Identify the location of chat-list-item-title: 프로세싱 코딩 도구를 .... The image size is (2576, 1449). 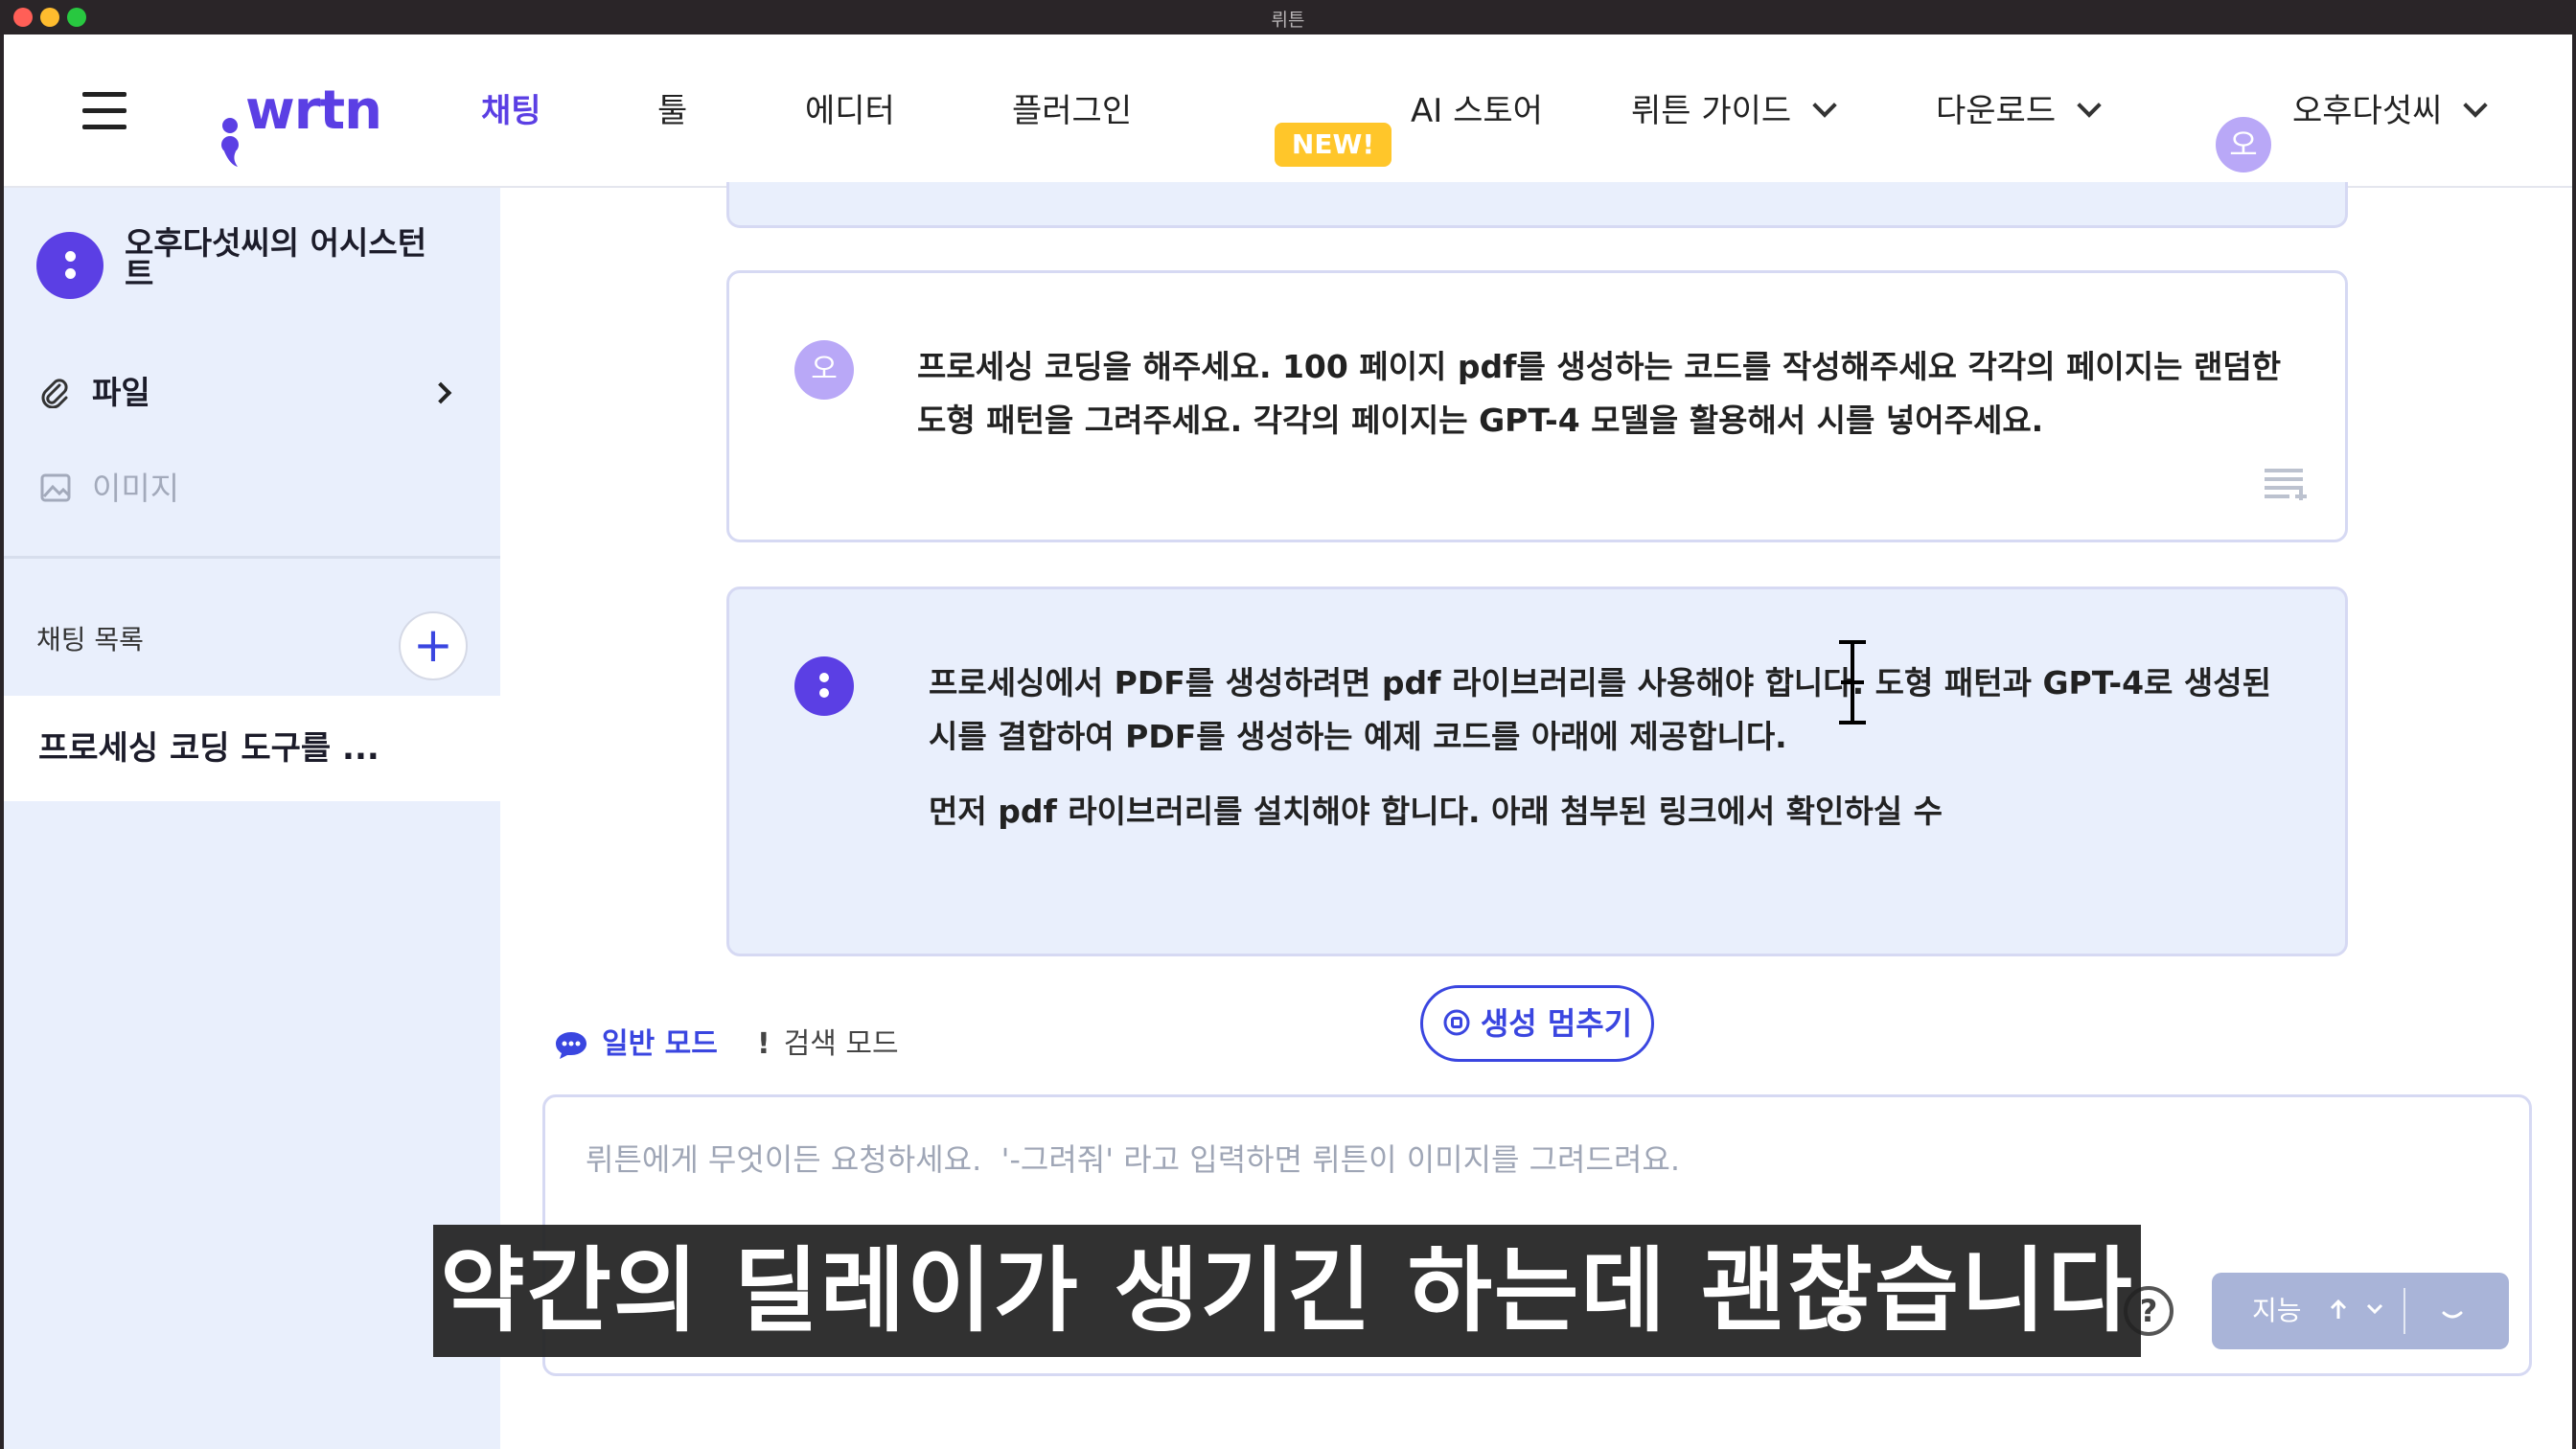
(209, 748).